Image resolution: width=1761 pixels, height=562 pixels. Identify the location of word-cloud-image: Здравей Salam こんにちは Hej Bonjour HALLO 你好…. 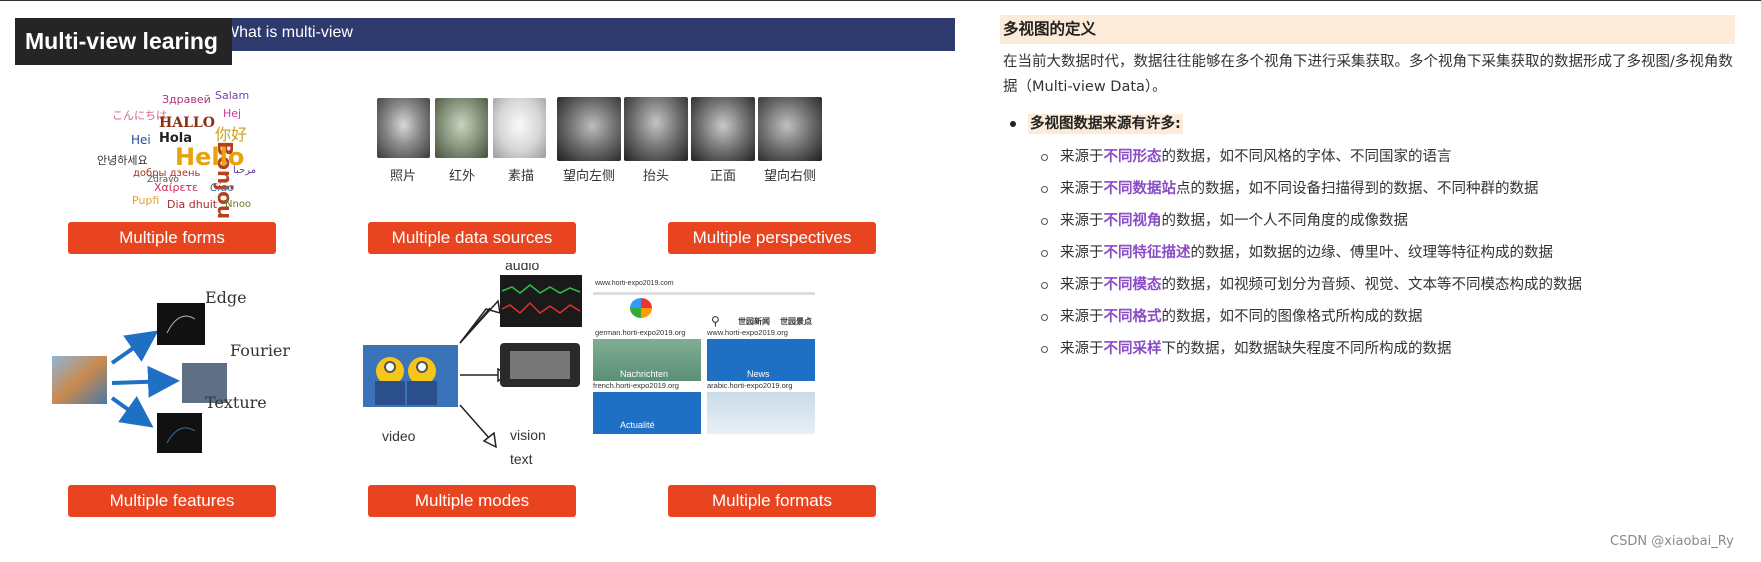
(197, 150).